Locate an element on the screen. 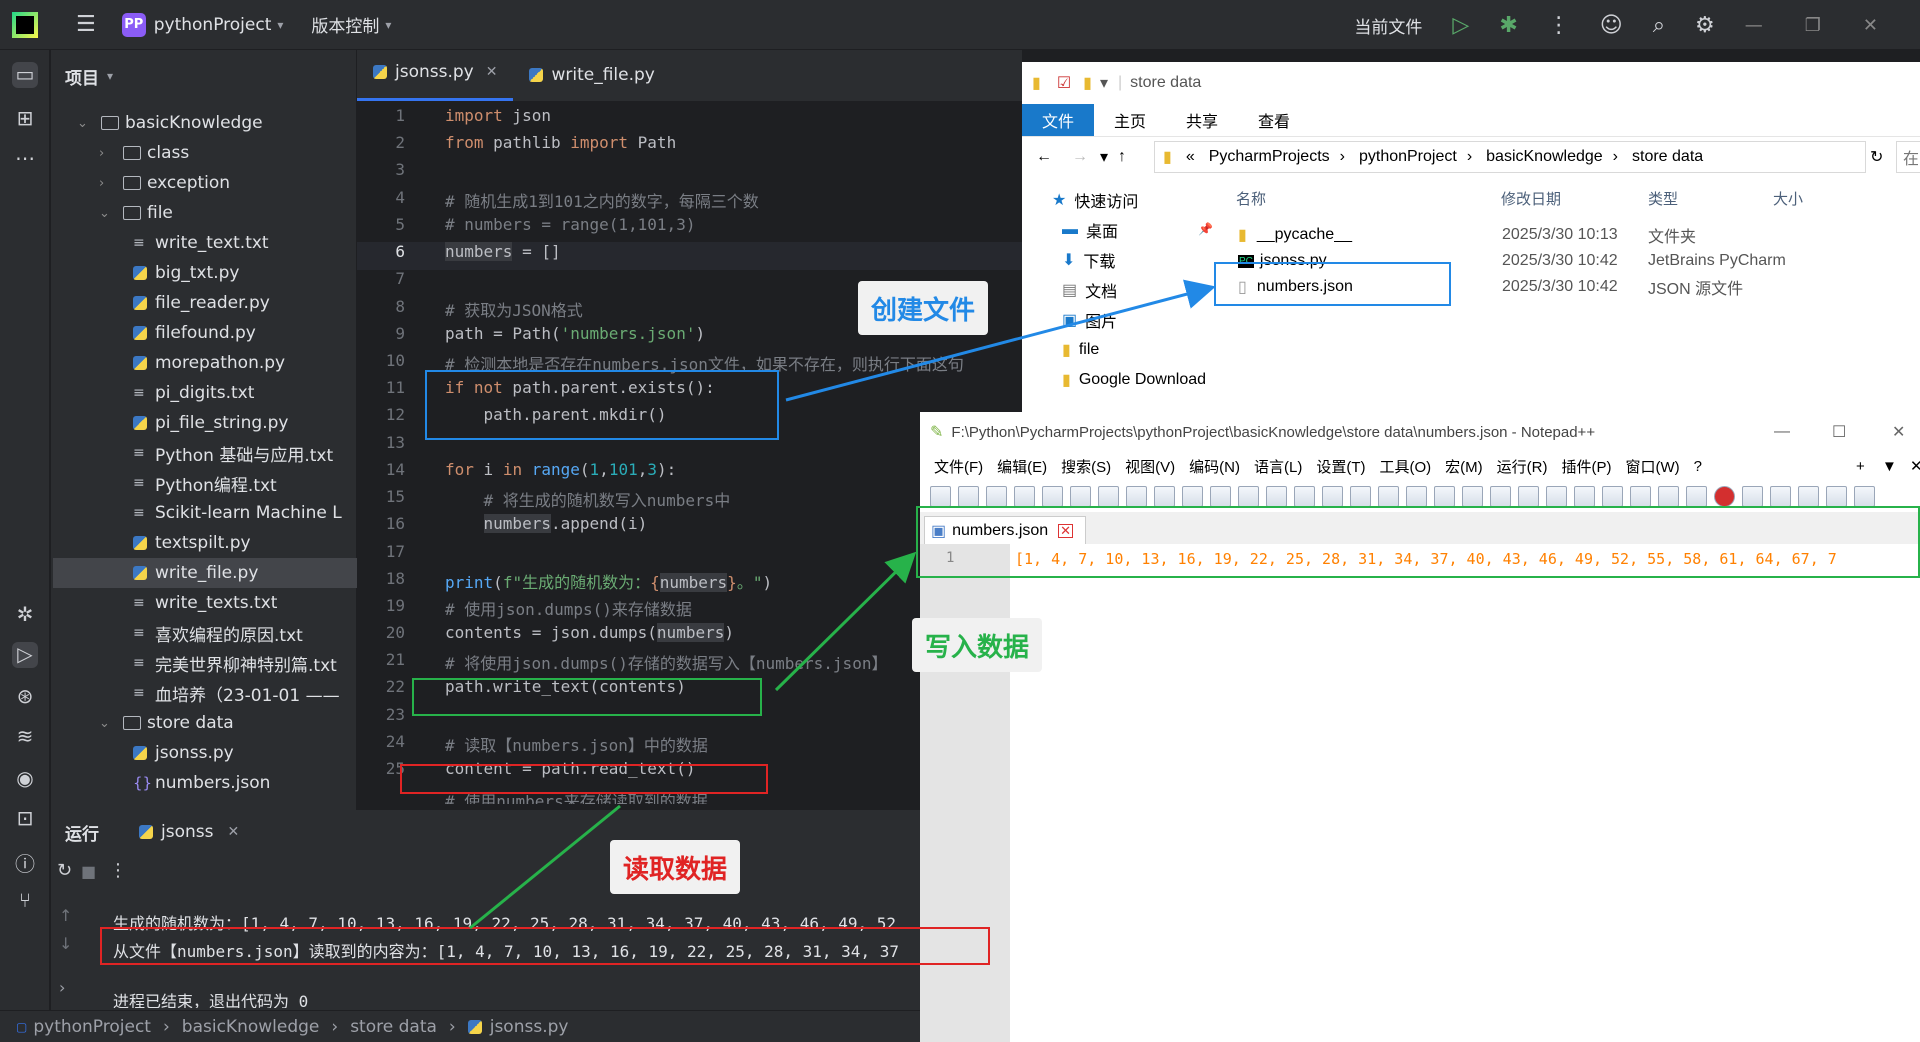 Image resolution: width=1920 pixels, height=1042 pixels. arrow-create-file is located at coordinates (1000, 340).